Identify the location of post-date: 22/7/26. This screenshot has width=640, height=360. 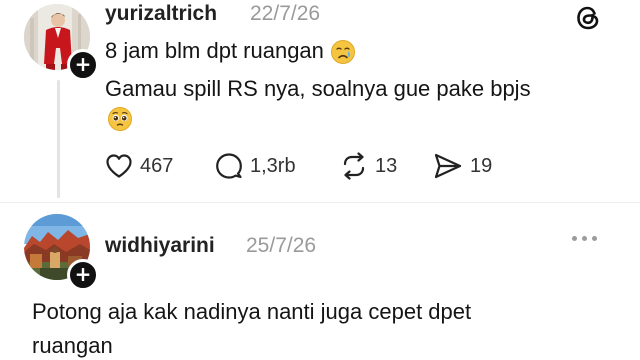
(285, 13).